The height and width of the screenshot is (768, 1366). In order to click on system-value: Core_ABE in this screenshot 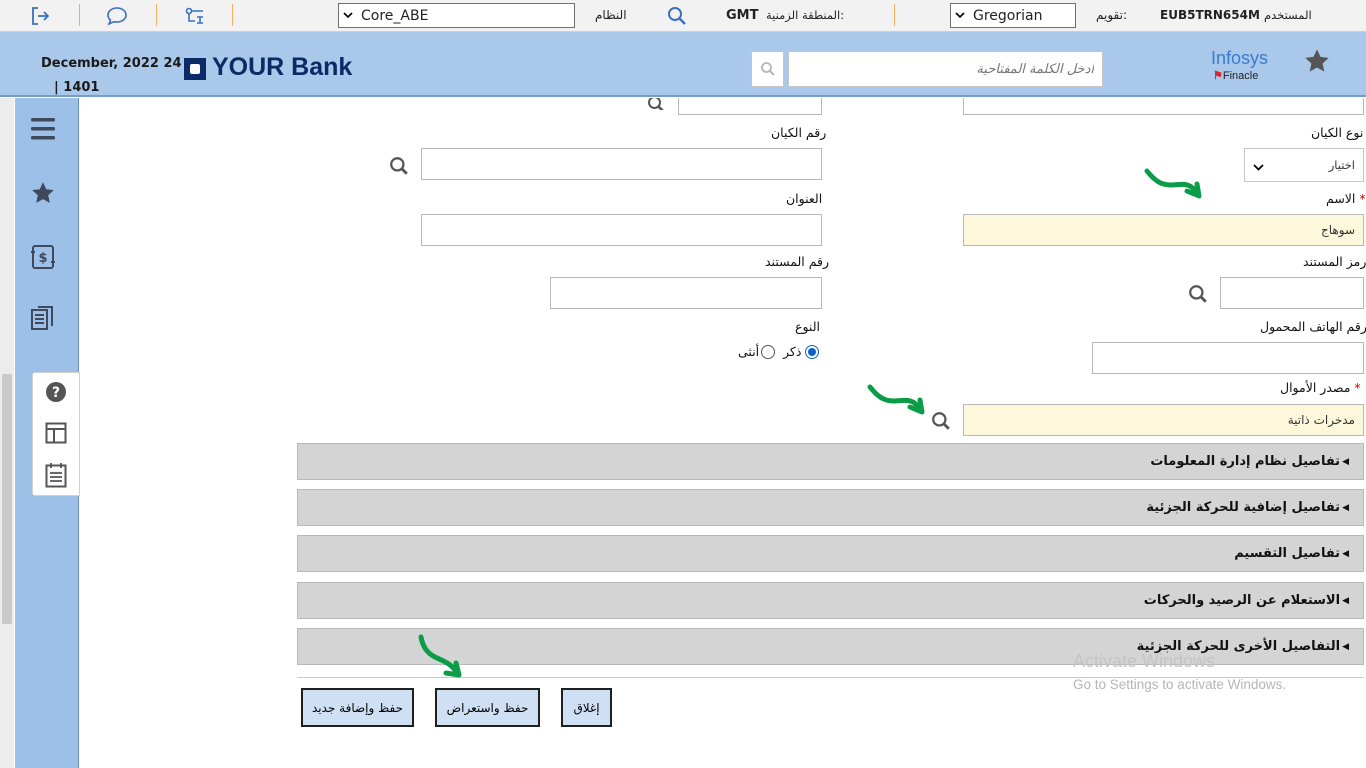, I will do `click(395, 15)`.